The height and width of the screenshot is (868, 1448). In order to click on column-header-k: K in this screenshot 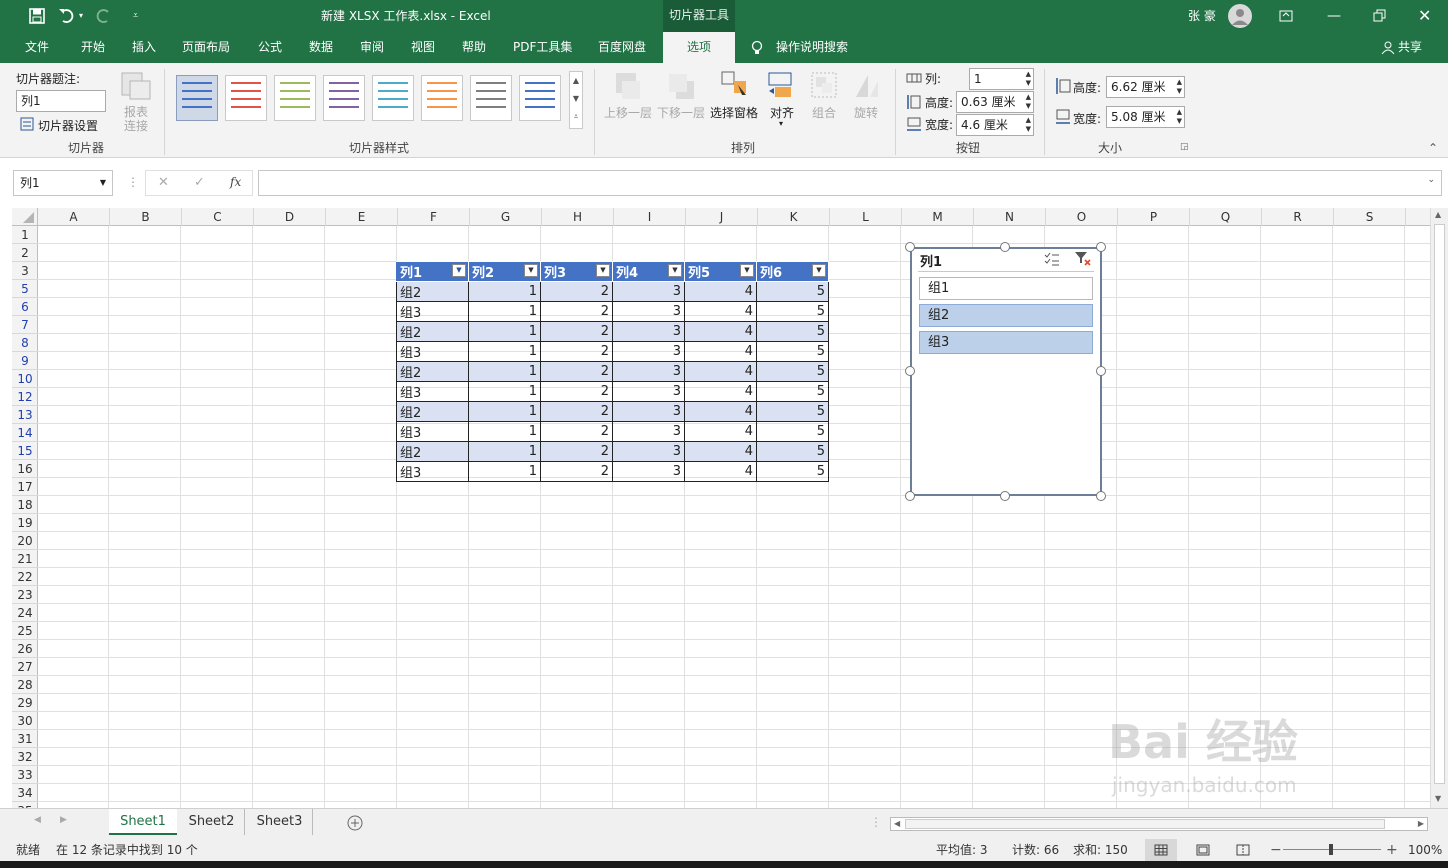, I will do `click(794, 217)`.